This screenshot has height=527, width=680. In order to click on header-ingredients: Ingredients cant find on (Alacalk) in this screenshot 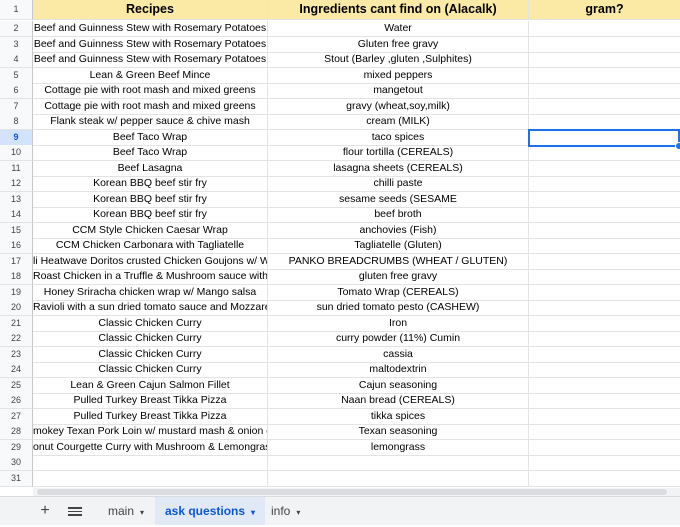, I will do `click(398, 10)`.